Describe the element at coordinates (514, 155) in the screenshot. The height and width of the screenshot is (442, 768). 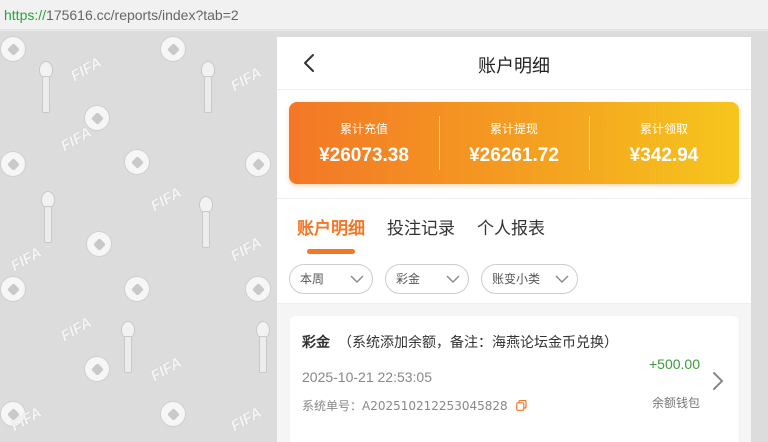
I see `stat-value: ¥26261.72` at that location.